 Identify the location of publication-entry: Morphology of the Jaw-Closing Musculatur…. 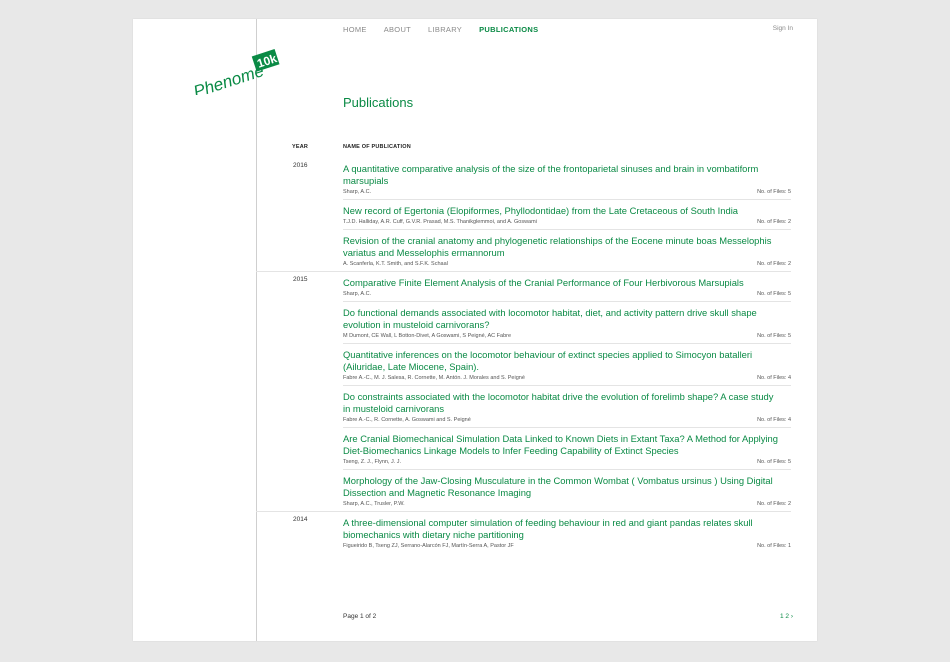
(567, 490).